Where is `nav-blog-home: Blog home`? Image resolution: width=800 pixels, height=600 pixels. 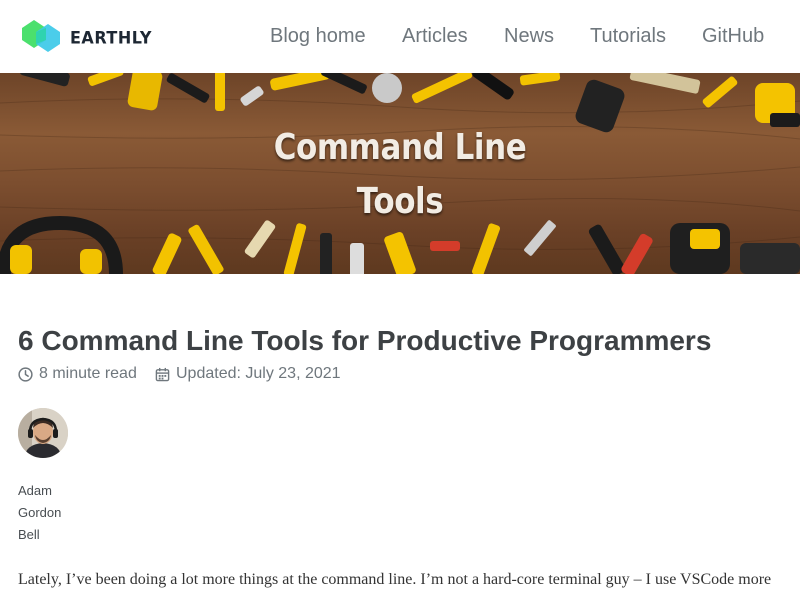 nav-blog-home: Blog home is located at coordinates (318, 36).